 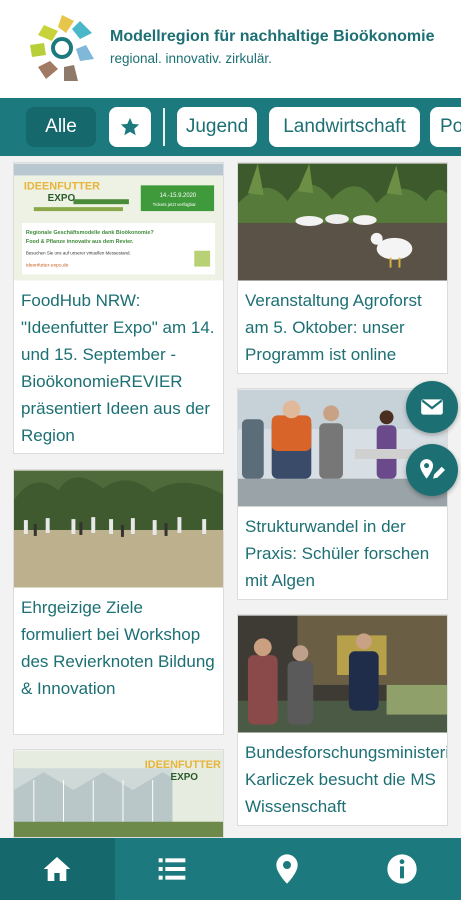 I want to click on filter-chip-landwirtschaft: Landwirtschaft, so click(x=344, y=127).